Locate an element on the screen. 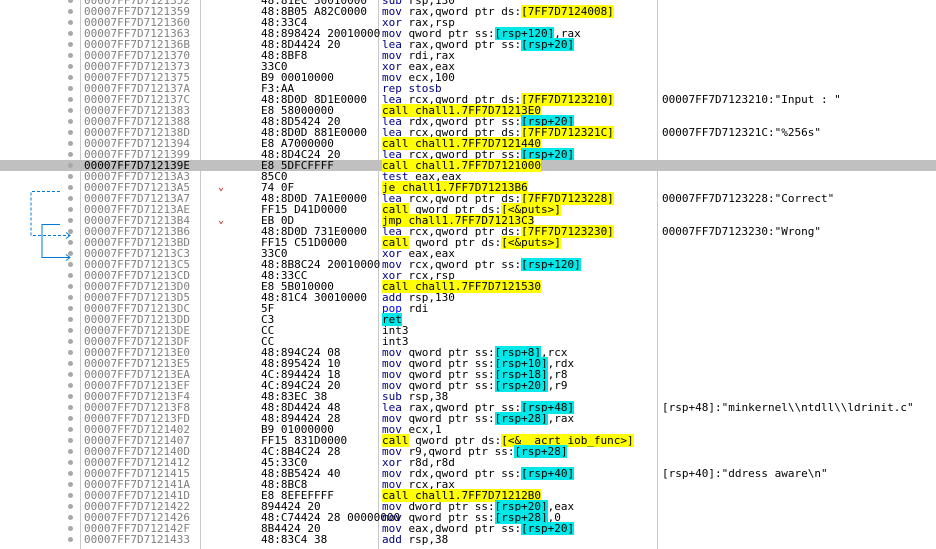 This screenshot has height=549, width=936. comment-cell: 00007FF7D7123228:"Correct" is located at coordinates (748, 198).